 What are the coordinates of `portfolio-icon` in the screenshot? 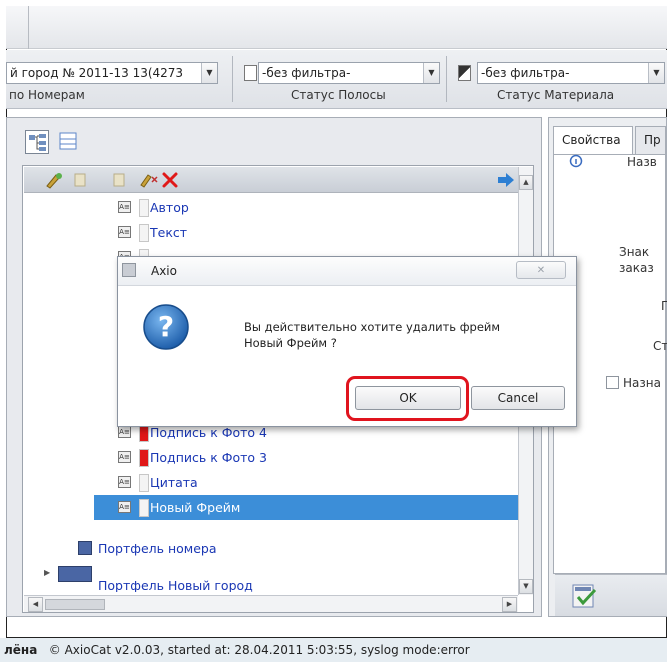 It's located at (85, 548).